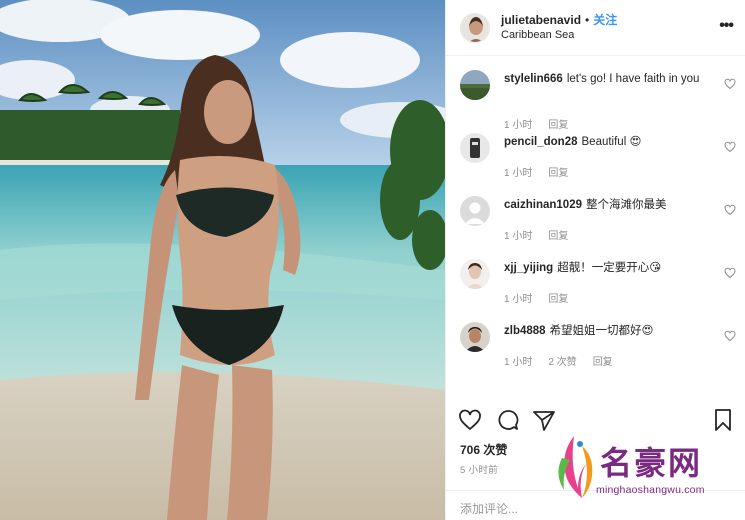 Image resolution: width=745 pixels, height=520 pixels. Describe the element at coordinates (541, 142) in the screenshot. I see `commenter-username: pencil_don28` at that location.